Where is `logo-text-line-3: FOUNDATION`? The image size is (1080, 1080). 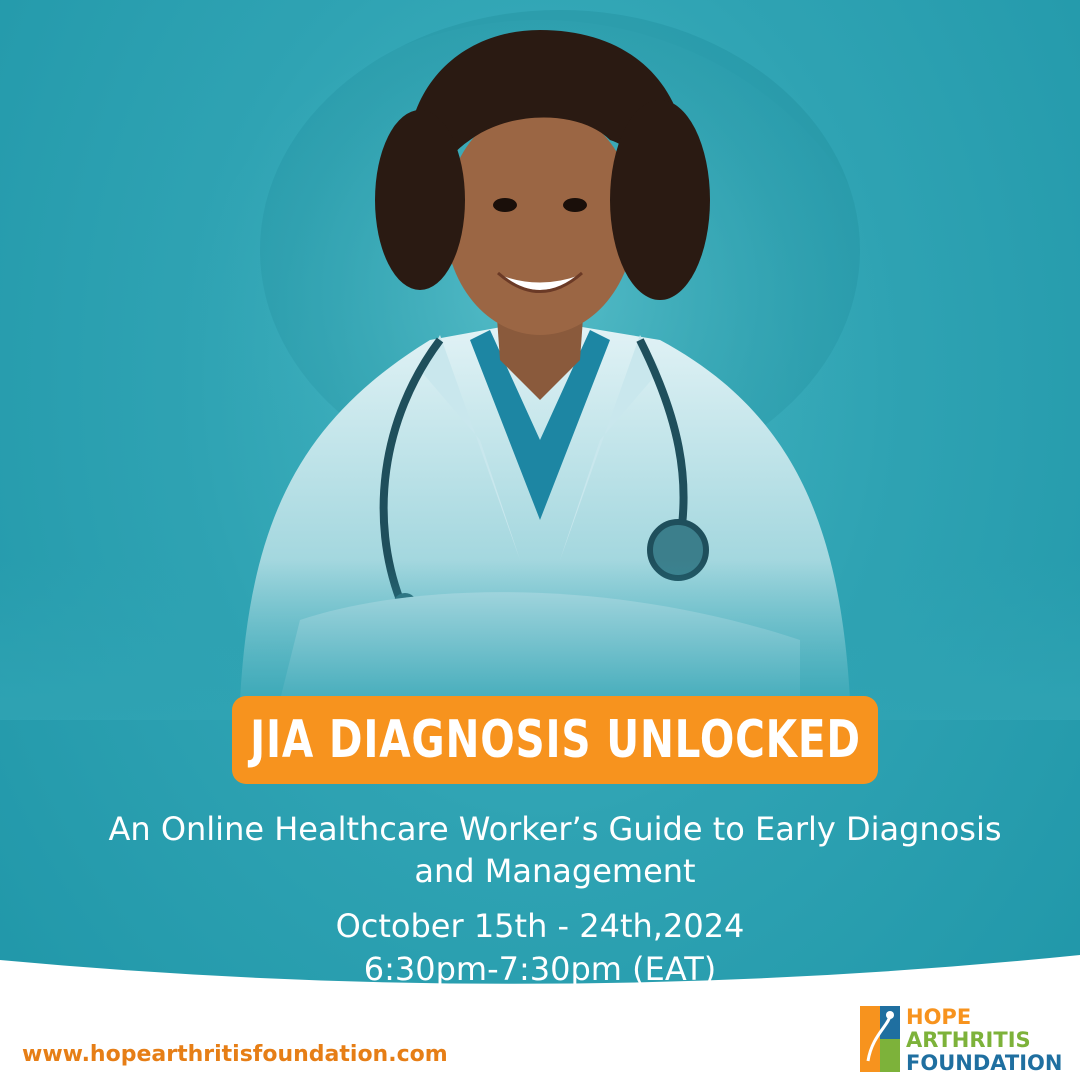
logo-text-line-3: FOUNDATION is located at coordinates (984, 1063).